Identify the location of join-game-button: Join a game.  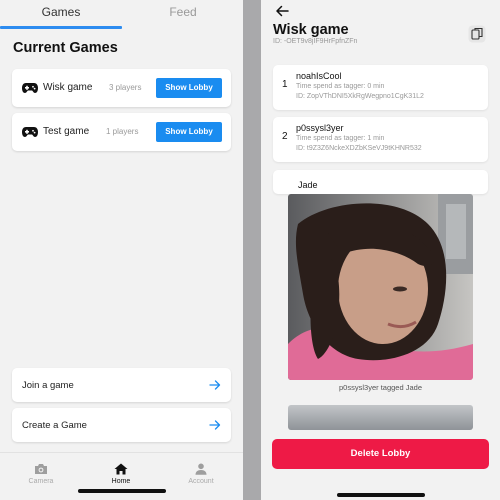
(121, 385).